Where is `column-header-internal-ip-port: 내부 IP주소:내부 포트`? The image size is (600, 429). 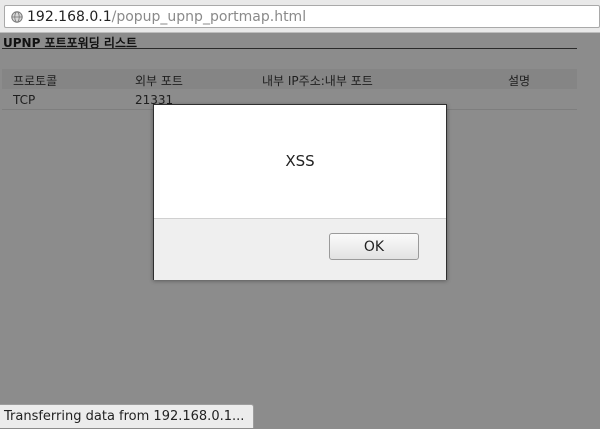 column-header-internal-ip-port: 내부 IP주소:내부 포트 is located at coordinates (317, 81).